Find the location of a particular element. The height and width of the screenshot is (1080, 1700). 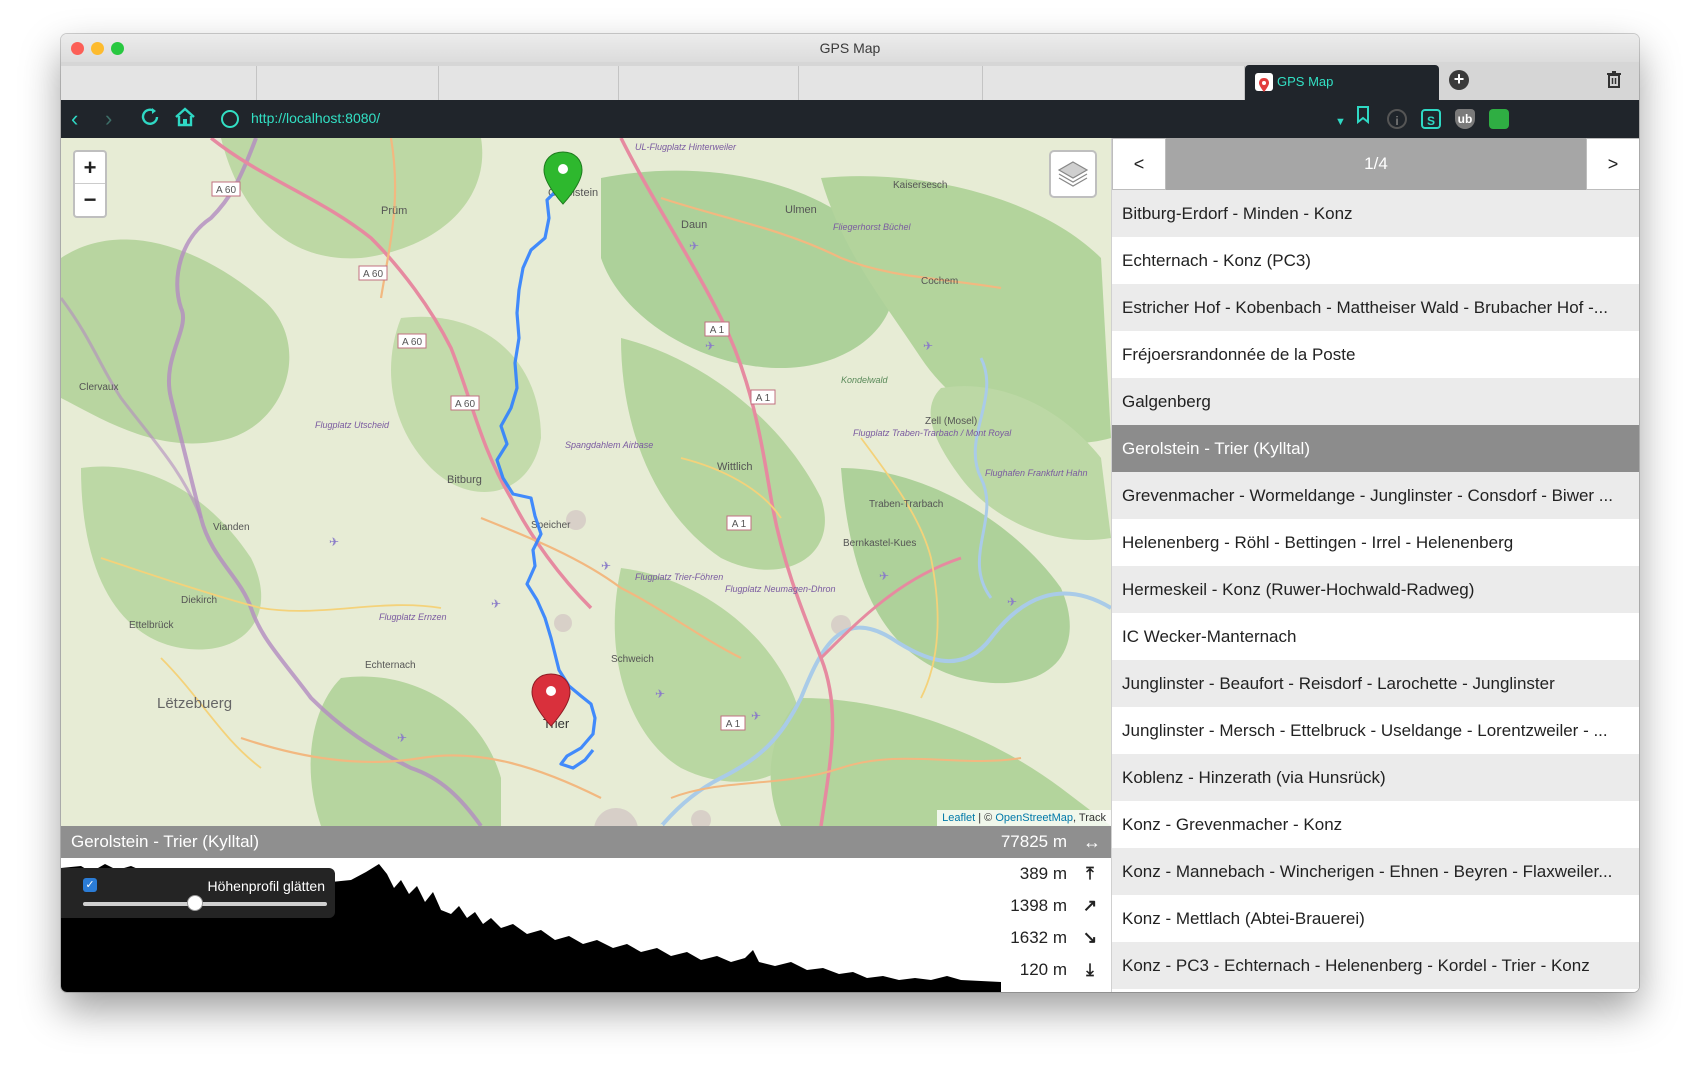

s-extension-icon: S is located at coordinates (1431, 119).